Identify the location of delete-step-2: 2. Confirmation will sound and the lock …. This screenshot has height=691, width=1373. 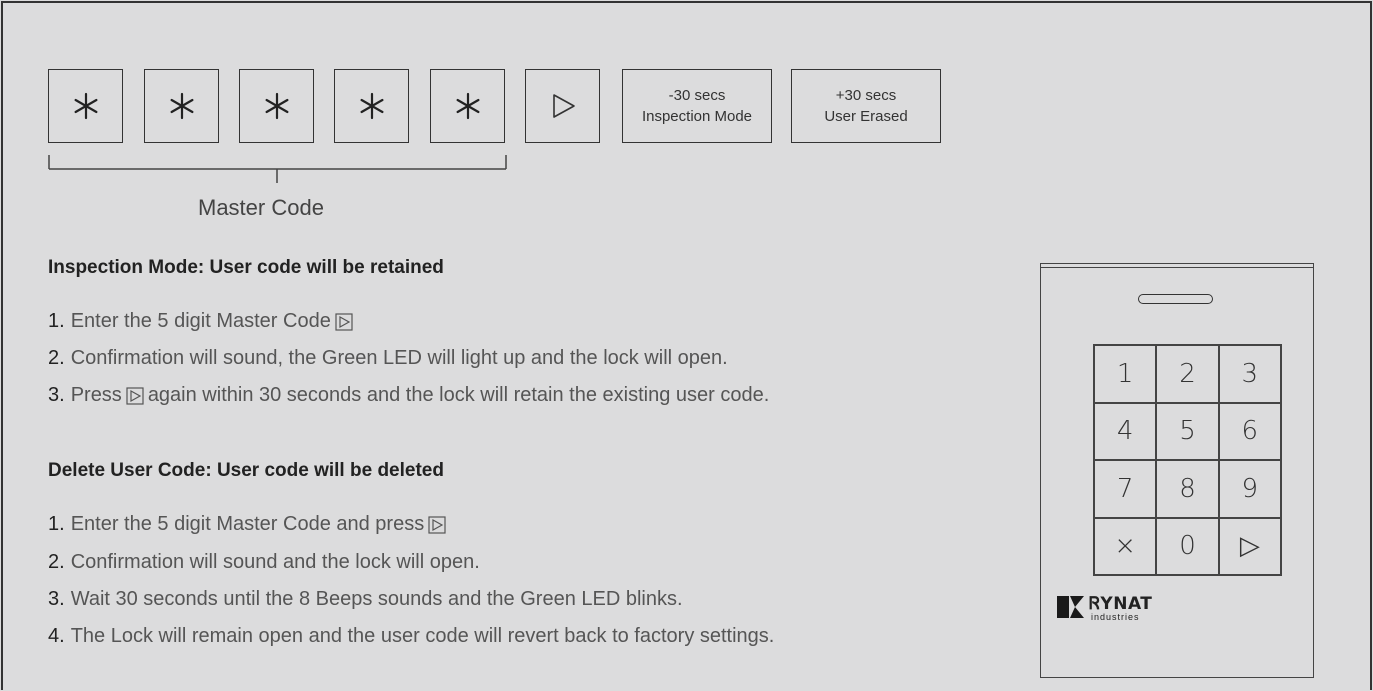
(264, 562).